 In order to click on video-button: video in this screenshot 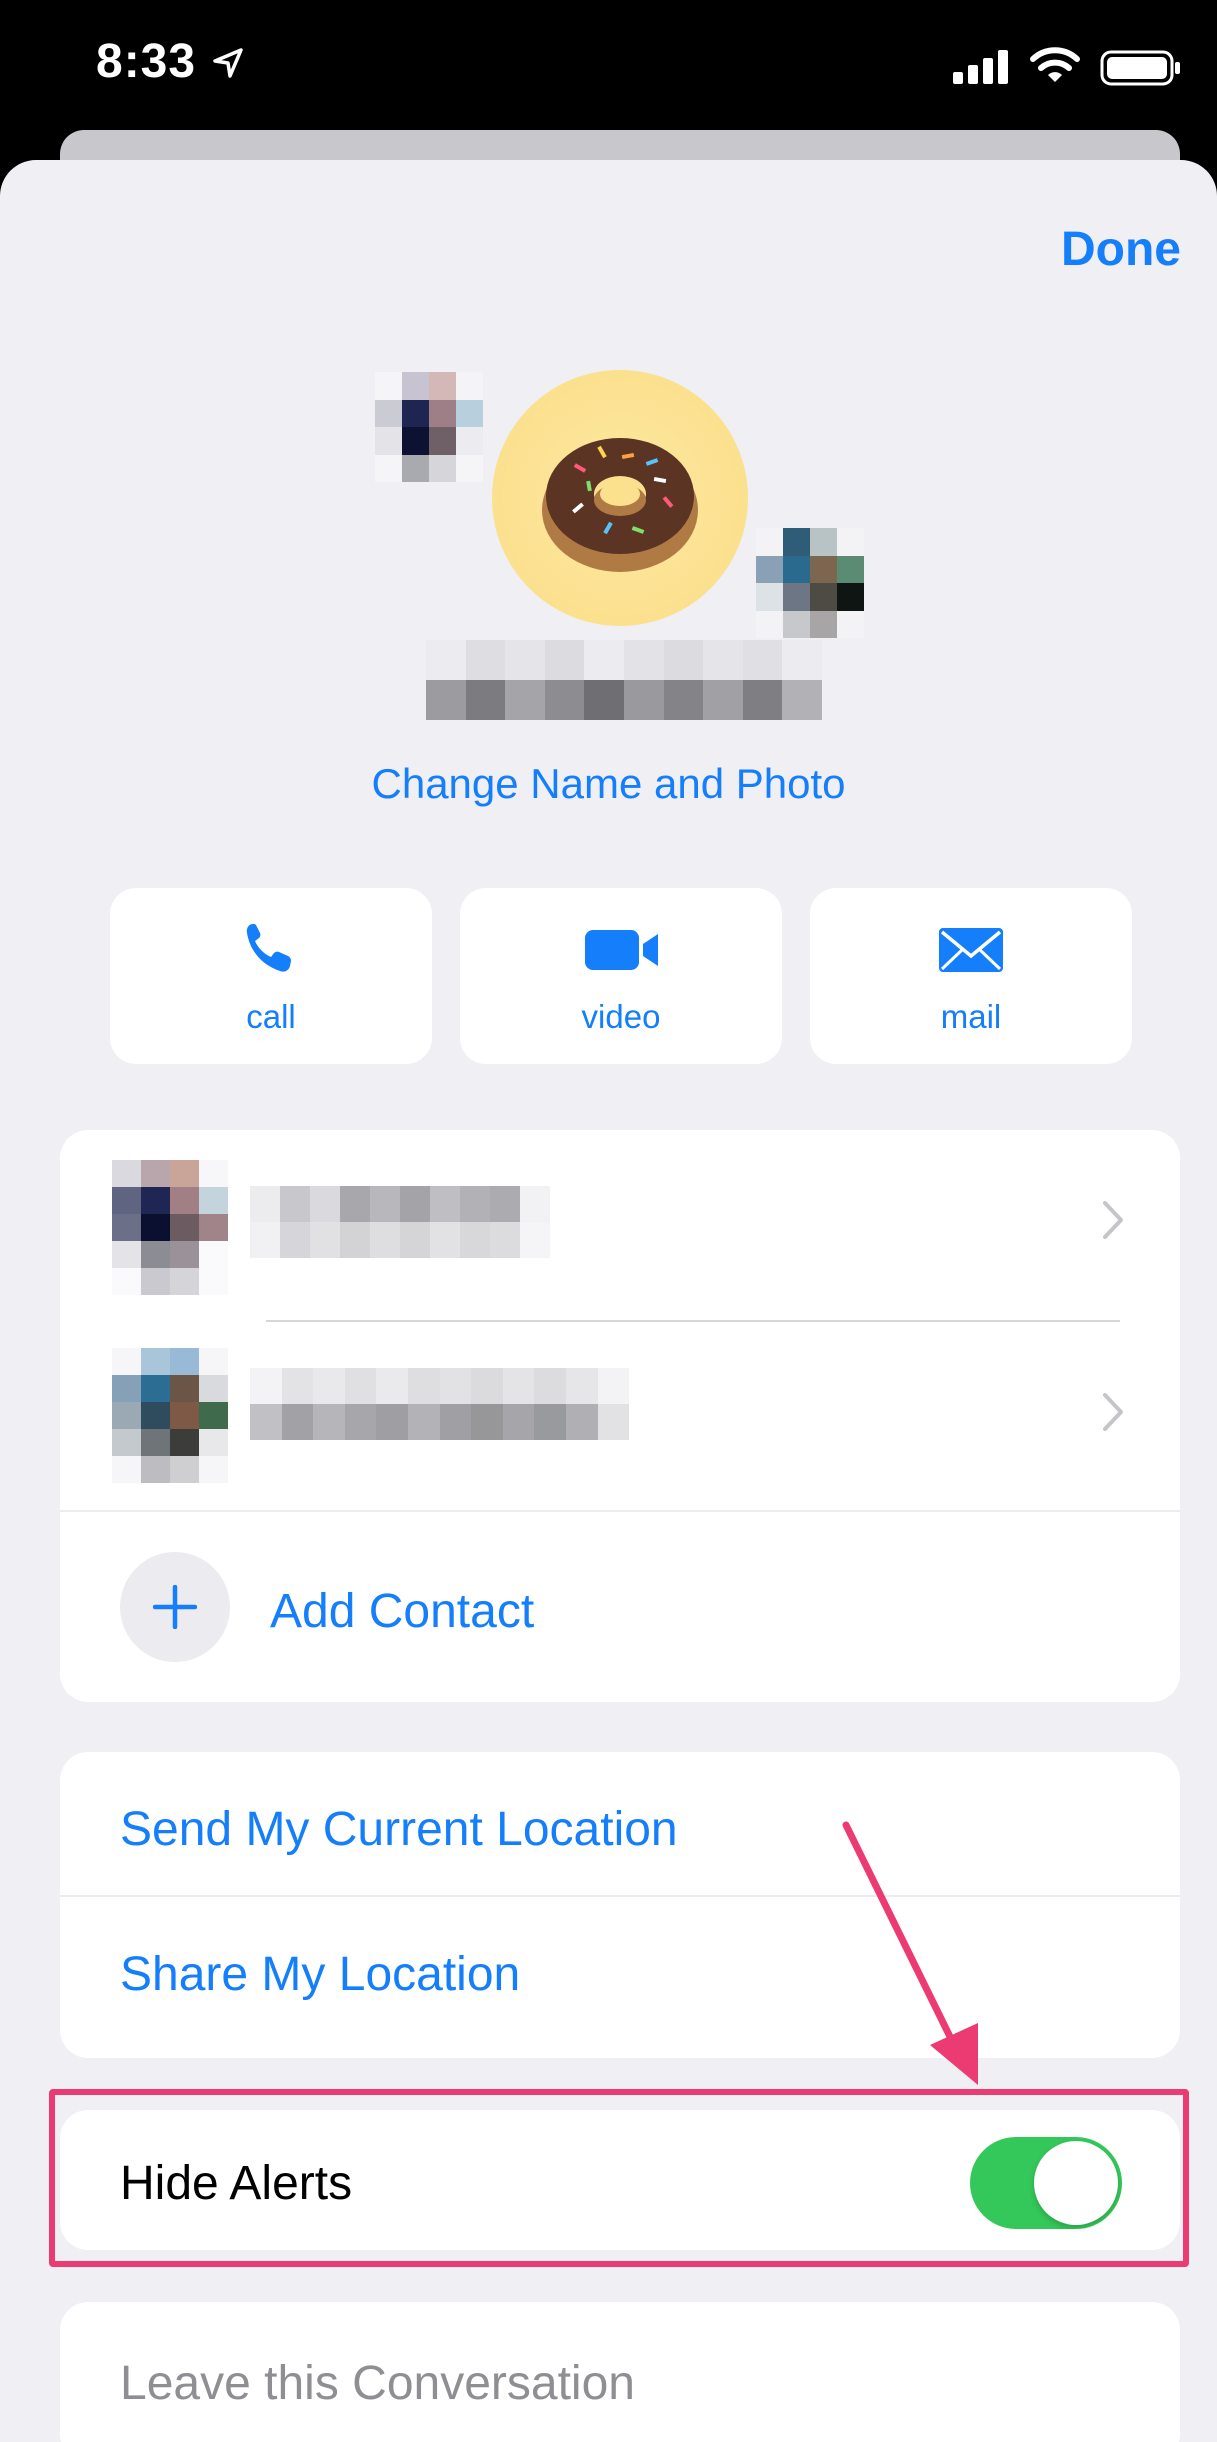, I will do `click(621, 976)`.